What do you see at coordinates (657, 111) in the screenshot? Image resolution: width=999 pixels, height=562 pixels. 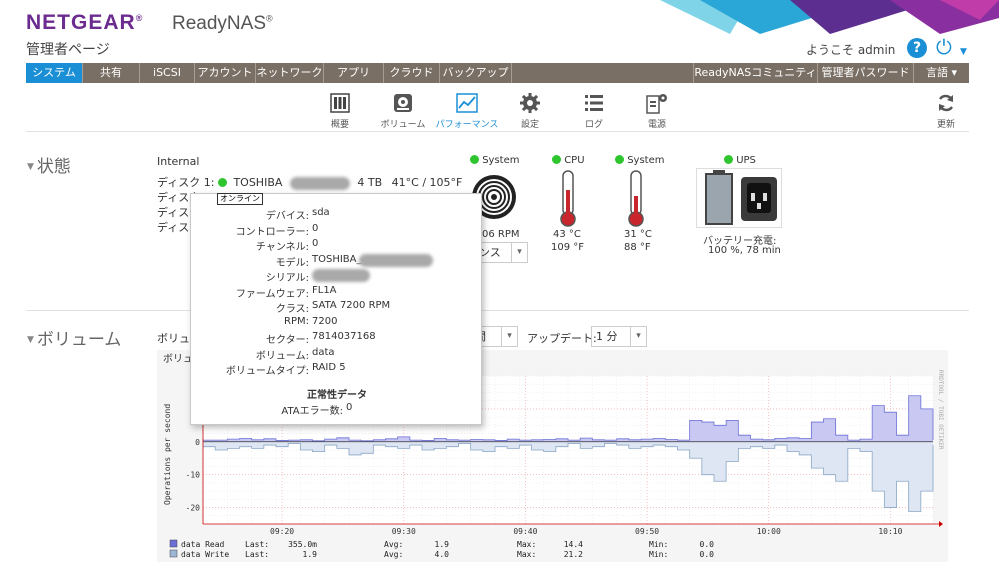 I see `toolbar-power: 電源` at bounding box center [657, 111].